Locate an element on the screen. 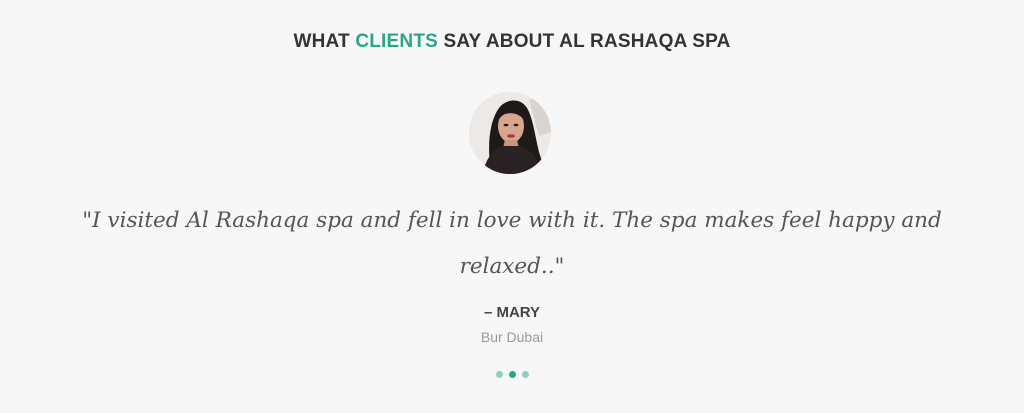 The height and width of the screenshot is (413, 1024). heading-prefix: WHAT is located at coordinates (324, 41).